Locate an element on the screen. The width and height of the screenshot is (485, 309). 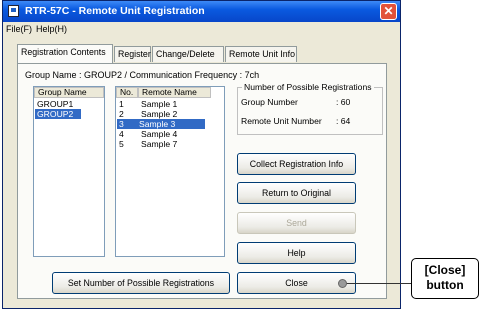
remote-row-name: Sample 3 is located at coordinates (157, 124).